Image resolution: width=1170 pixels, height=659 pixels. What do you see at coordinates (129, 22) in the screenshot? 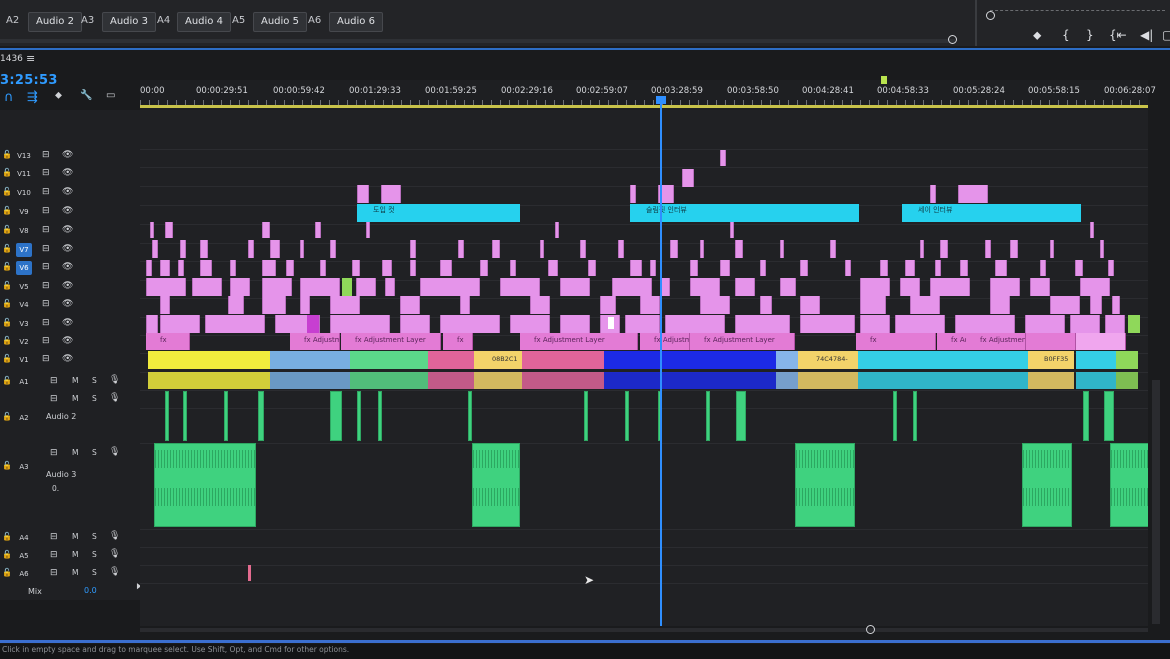
I see `mixer-track-audio-3: Audio 3` at bounding box center [129, 22].